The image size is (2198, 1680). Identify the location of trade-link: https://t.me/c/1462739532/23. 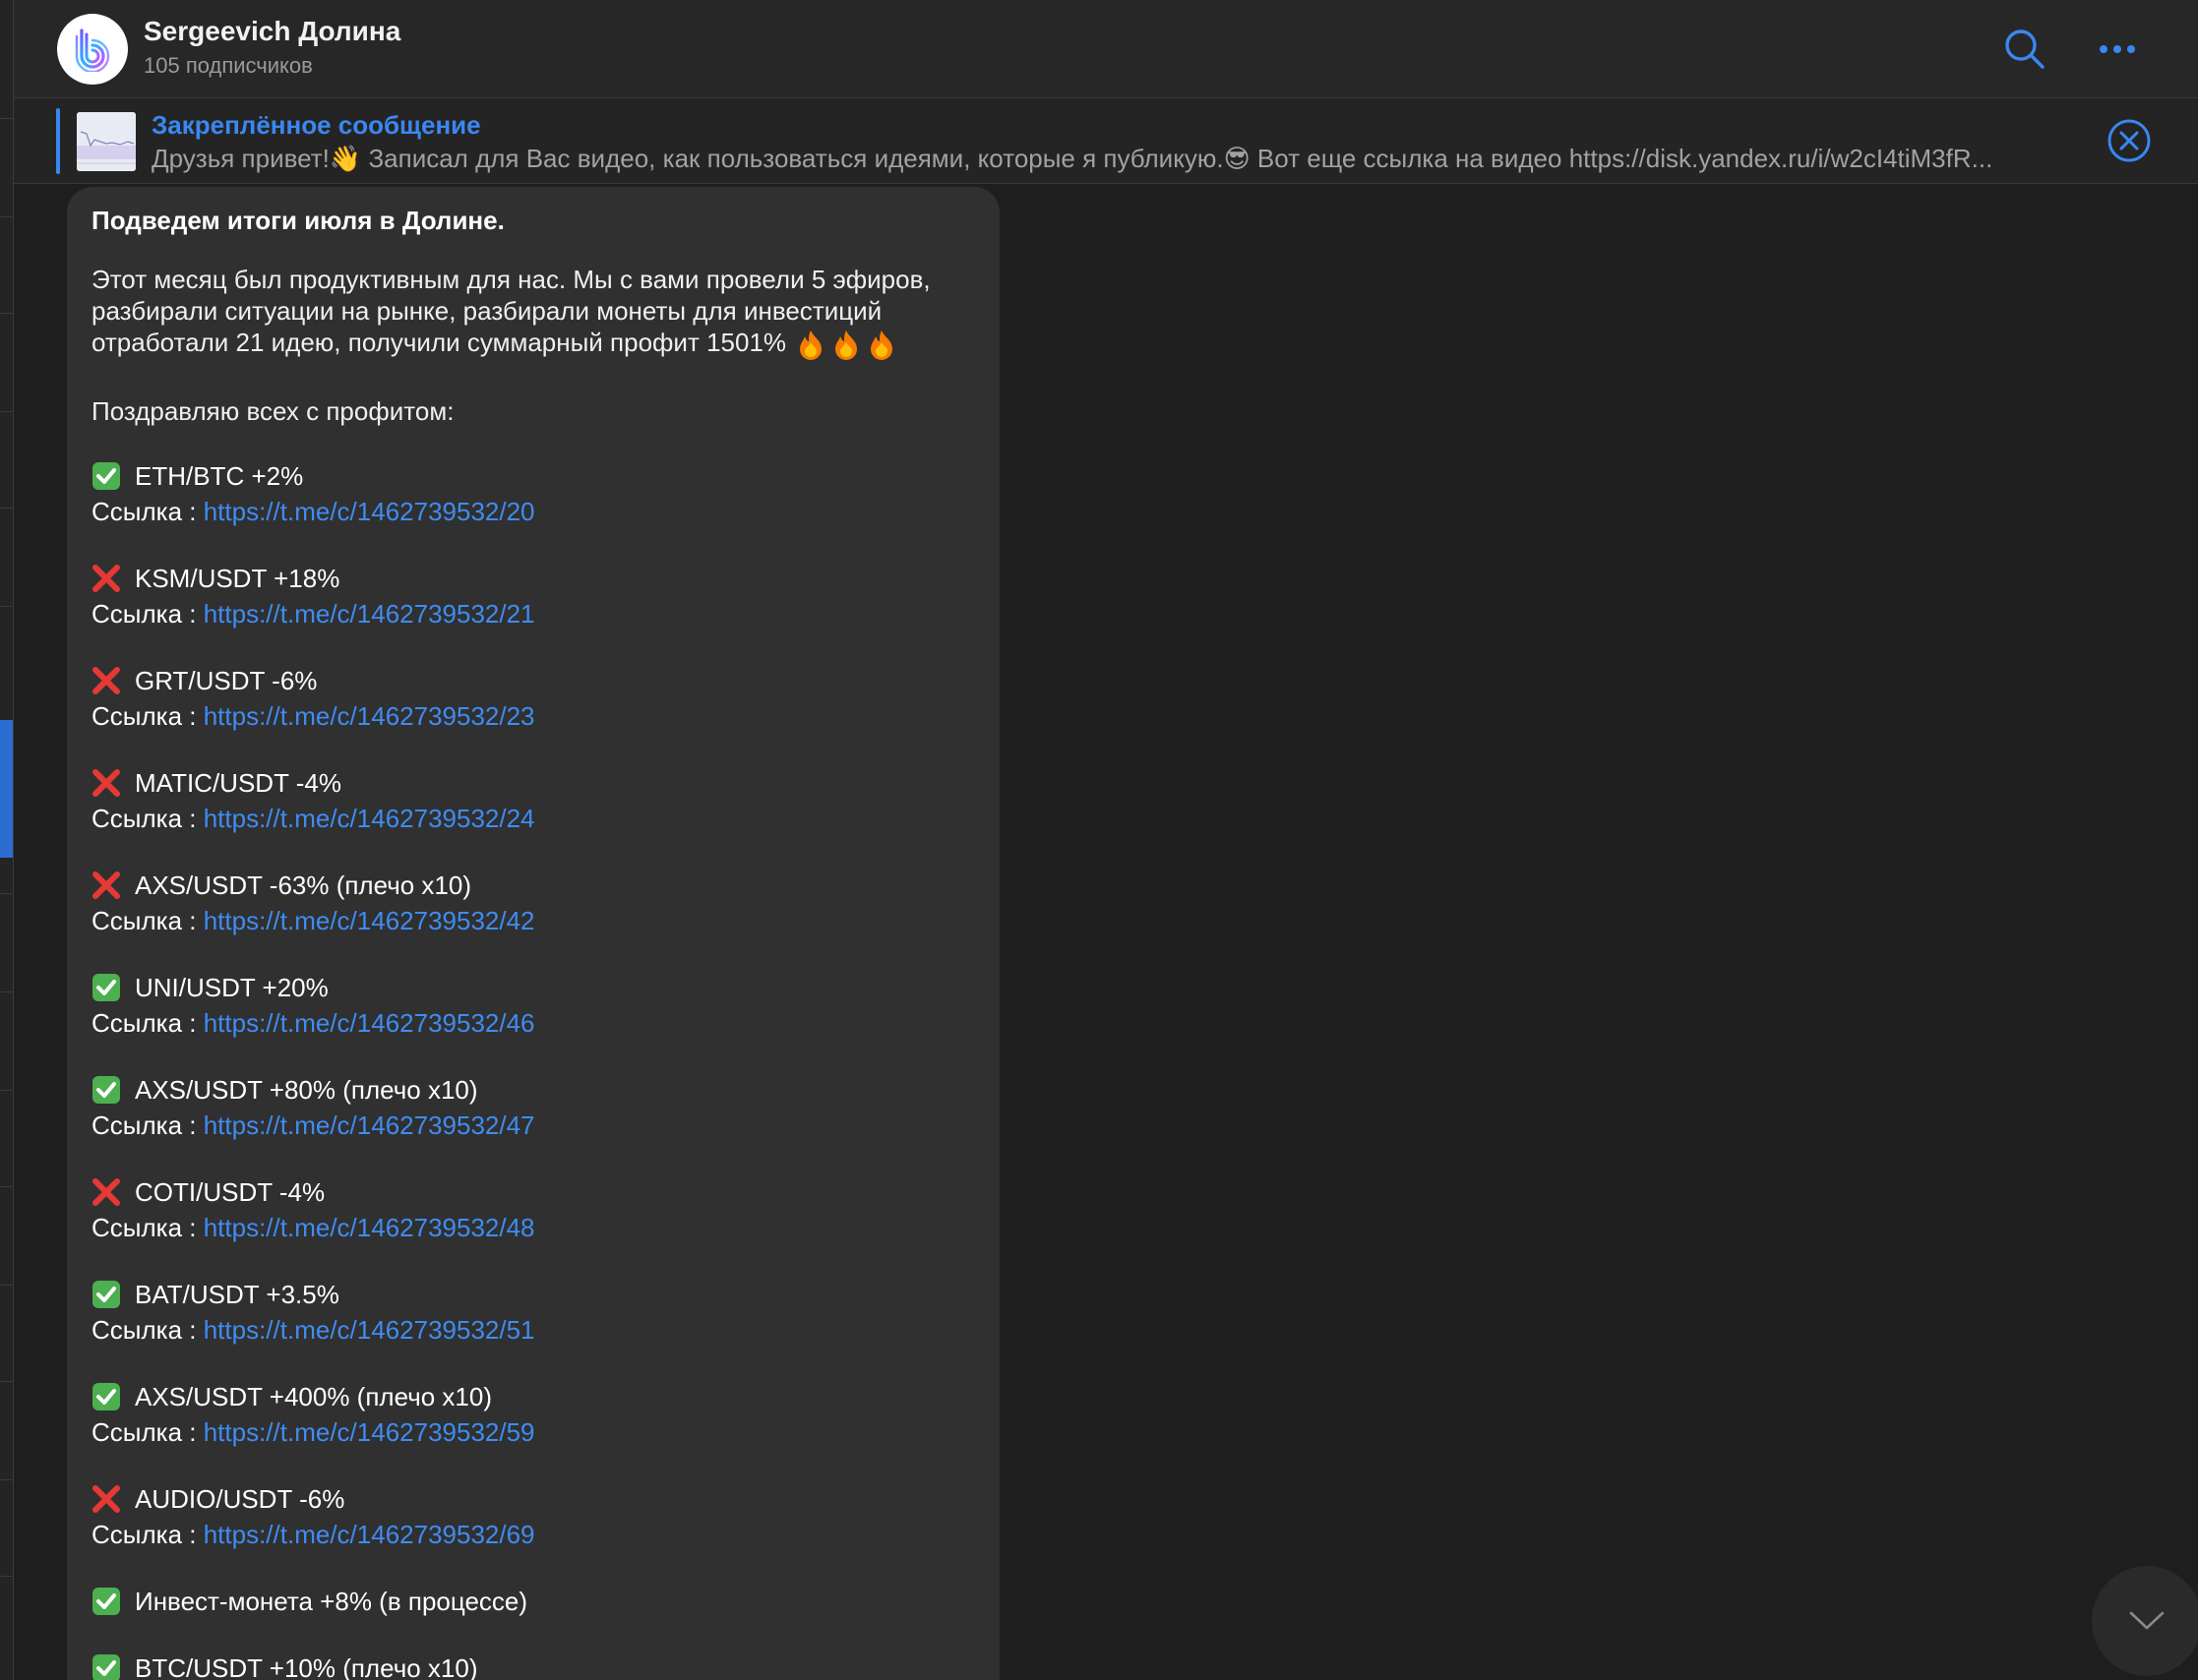
(370, 716).